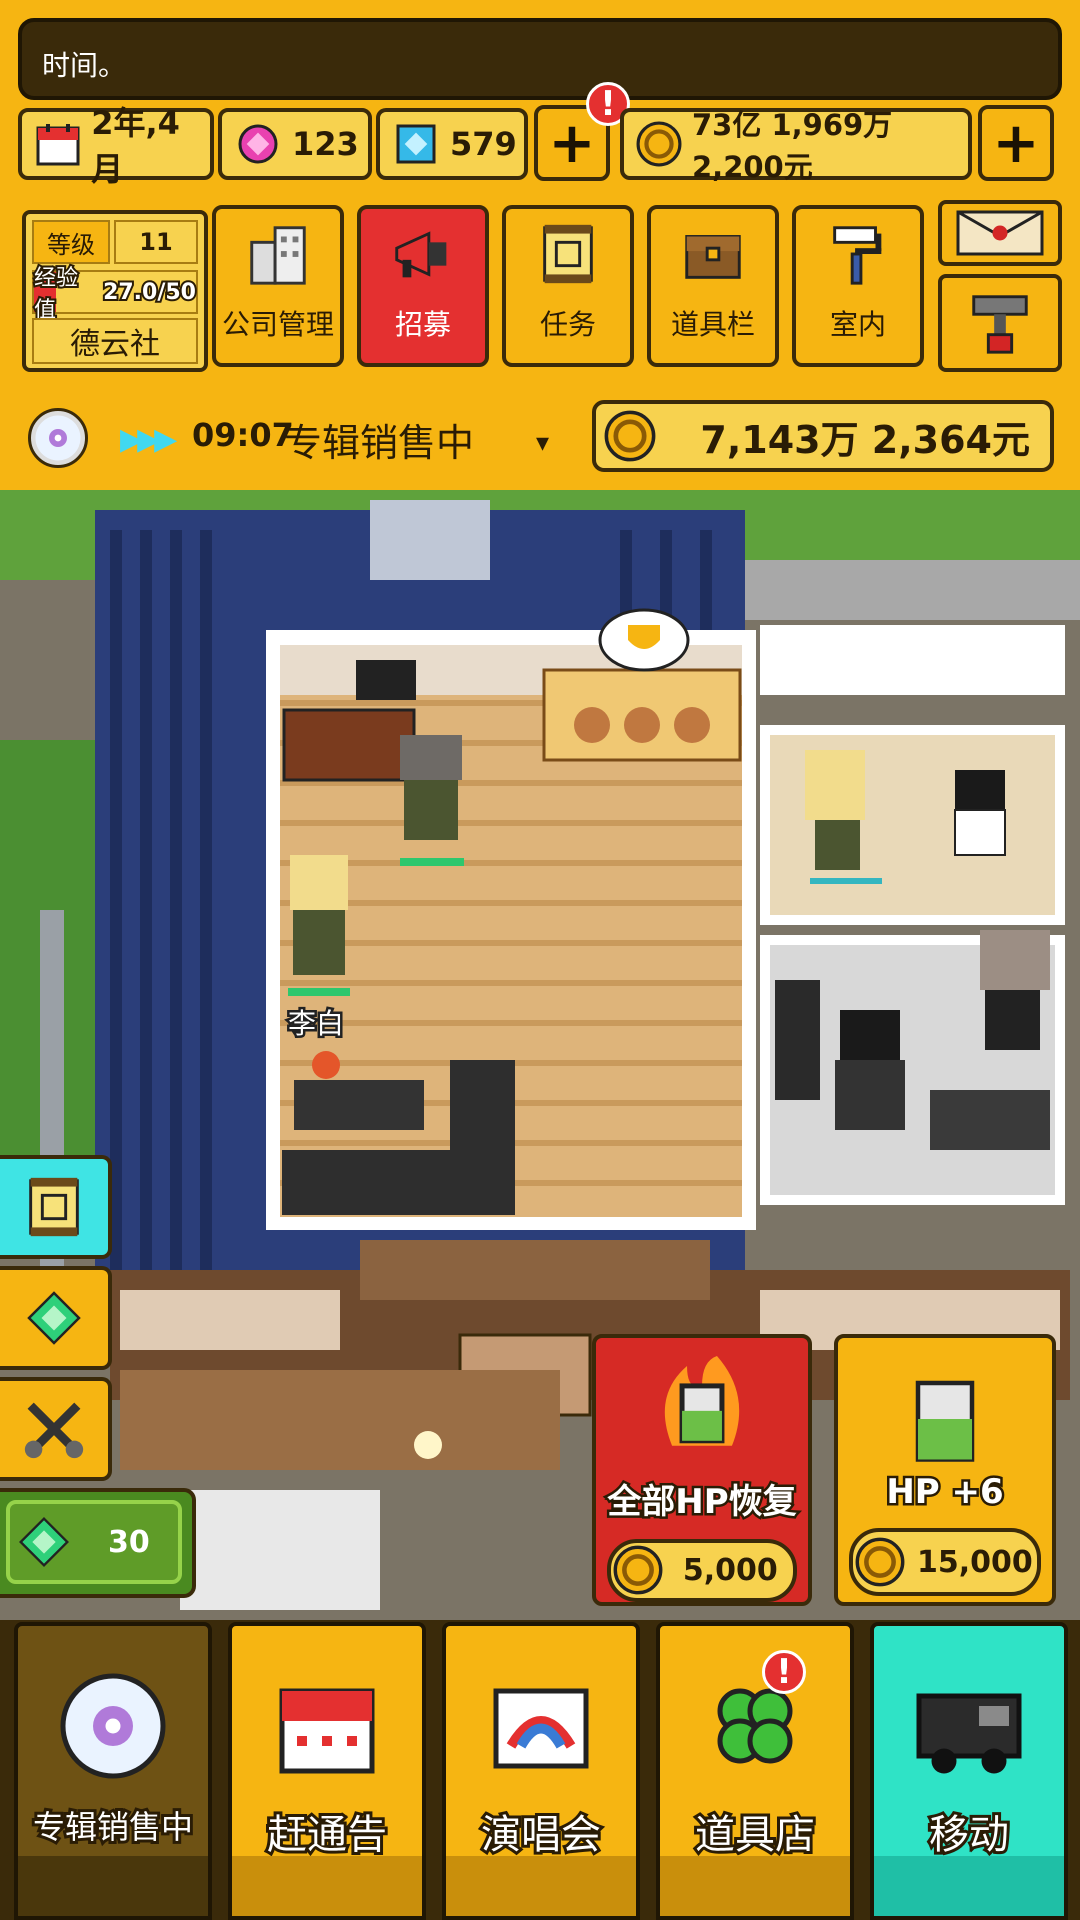 The image size is (1080, 1920). I want to click on interior-button: 室内, so click(858, 286).